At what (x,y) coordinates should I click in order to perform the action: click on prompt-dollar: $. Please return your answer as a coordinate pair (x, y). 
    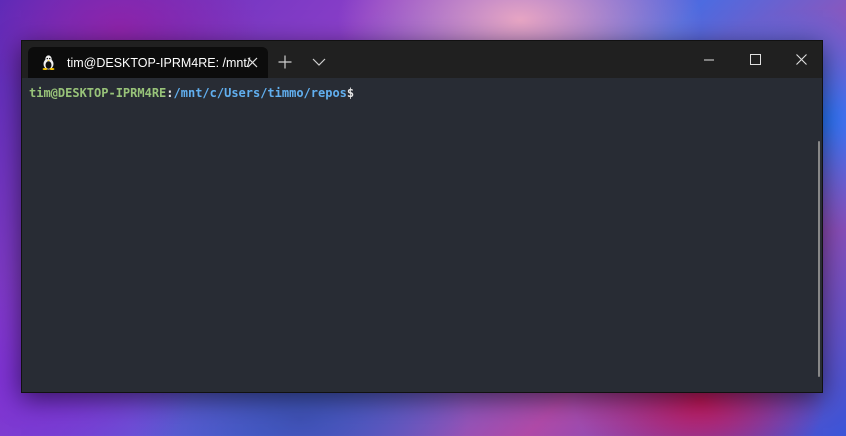
    Looking at the image, I should click on (350, 93).